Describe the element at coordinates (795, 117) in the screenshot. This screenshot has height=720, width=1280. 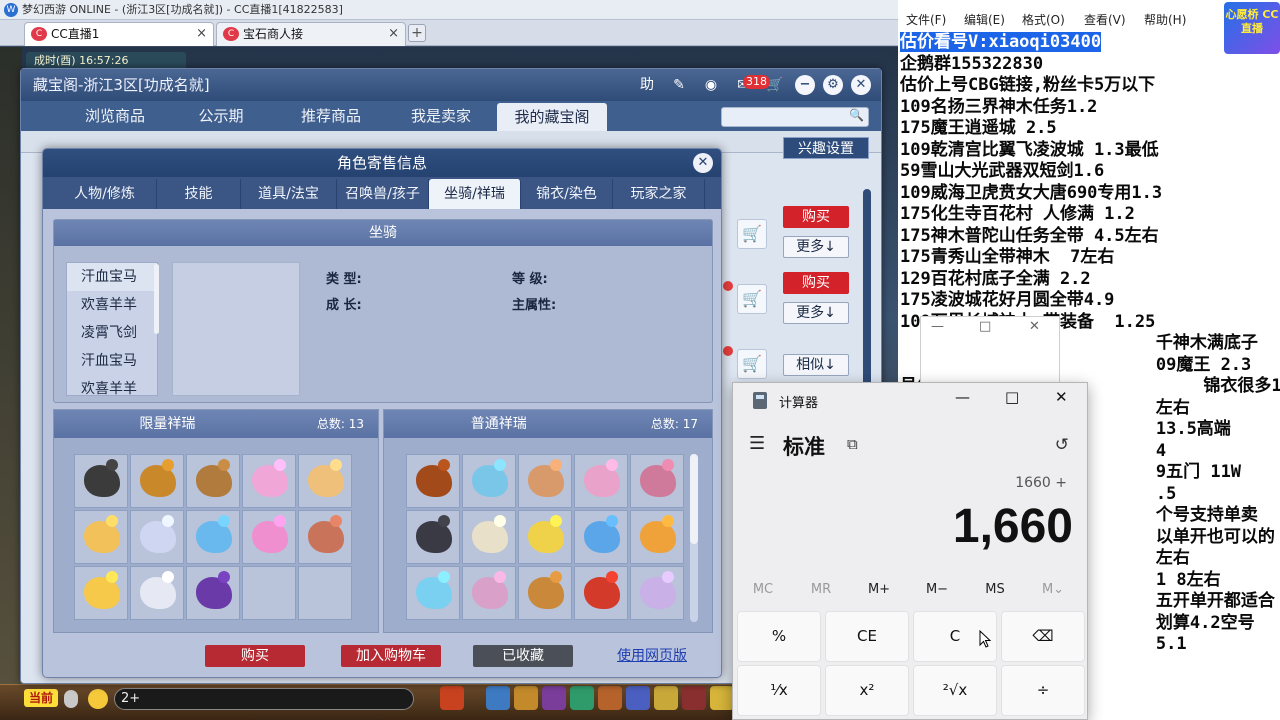
I see `search-input: 🔍` at that location.